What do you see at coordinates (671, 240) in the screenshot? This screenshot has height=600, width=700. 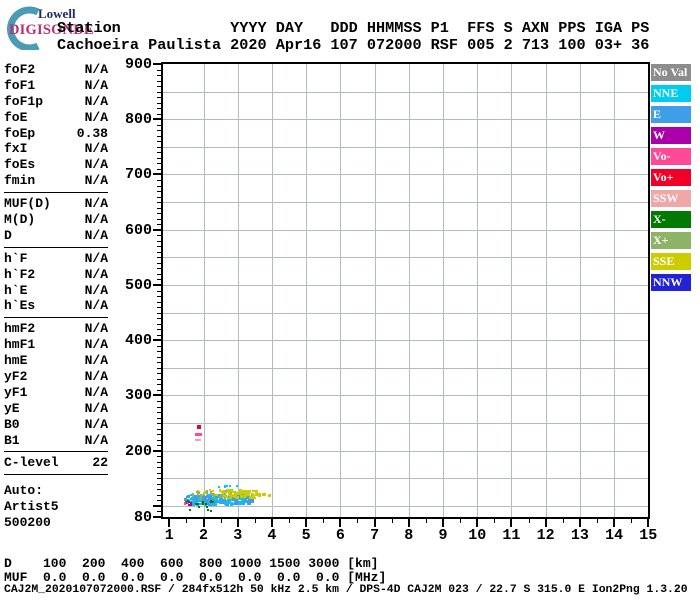 I see `legend-item-x: X+` at bounding box center [671, 240].